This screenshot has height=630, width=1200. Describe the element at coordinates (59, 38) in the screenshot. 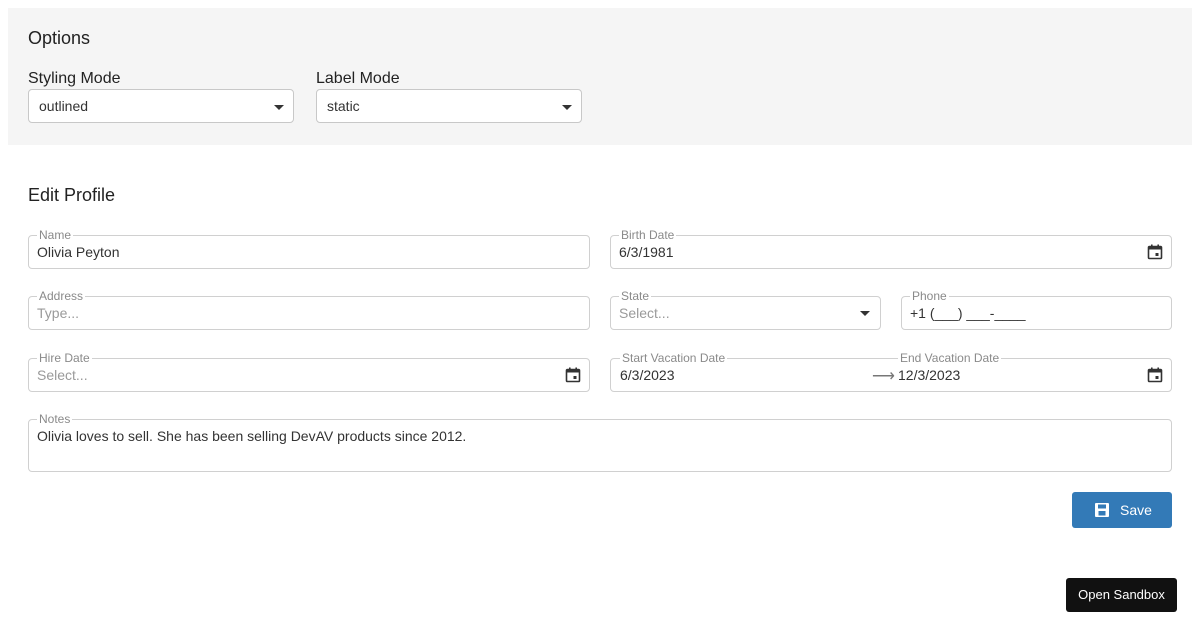

I see `options-title: Options` at that location.